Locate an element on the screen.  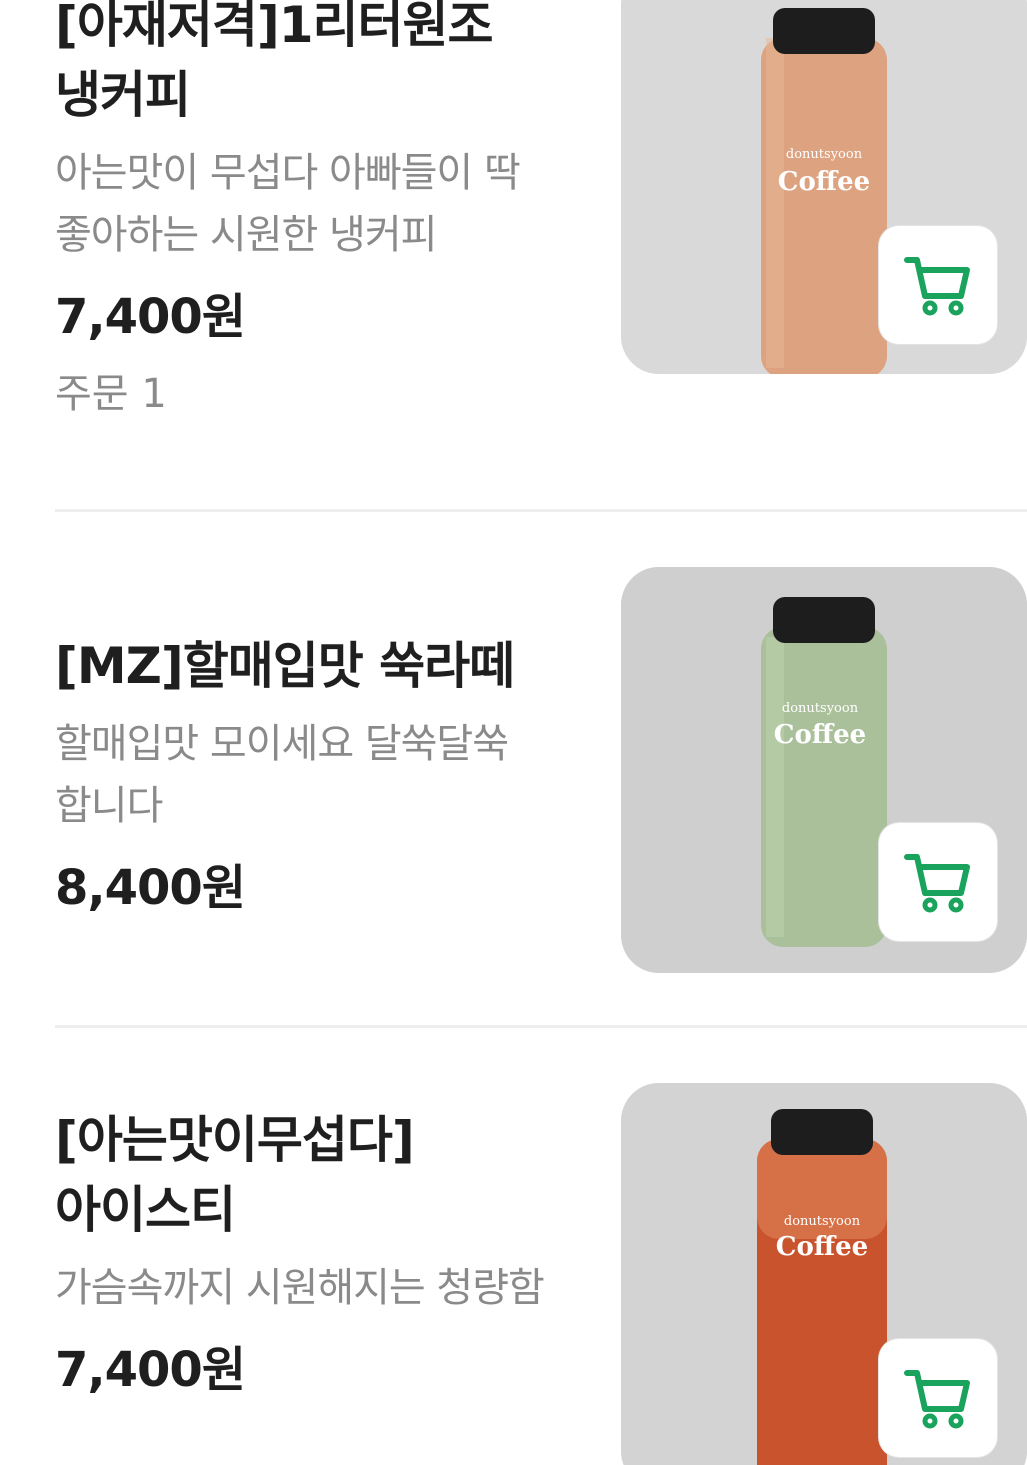
product-description: 가슴속까지 시원해지는 청량함 is located at coordinates (300, 1288).